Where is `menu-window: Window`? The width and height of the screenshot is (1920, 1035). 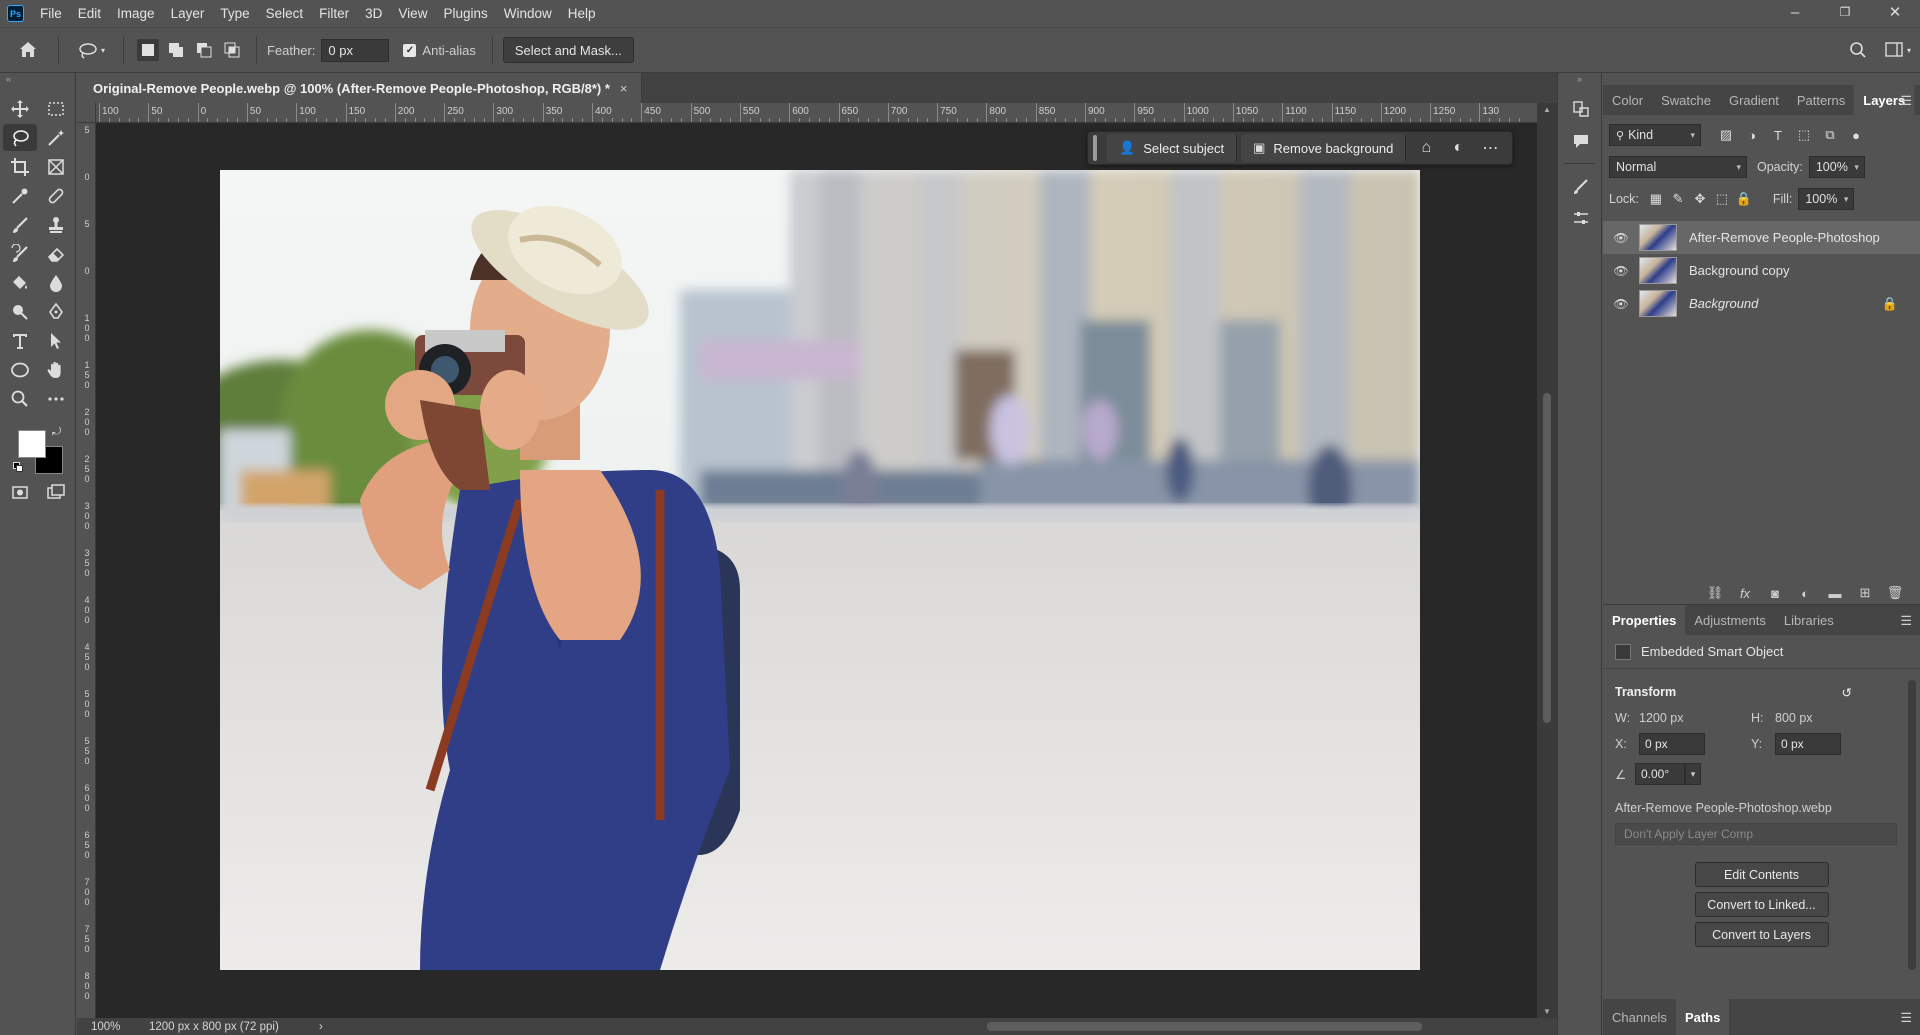 menu-window: Window is located at coordinates (528, 13).